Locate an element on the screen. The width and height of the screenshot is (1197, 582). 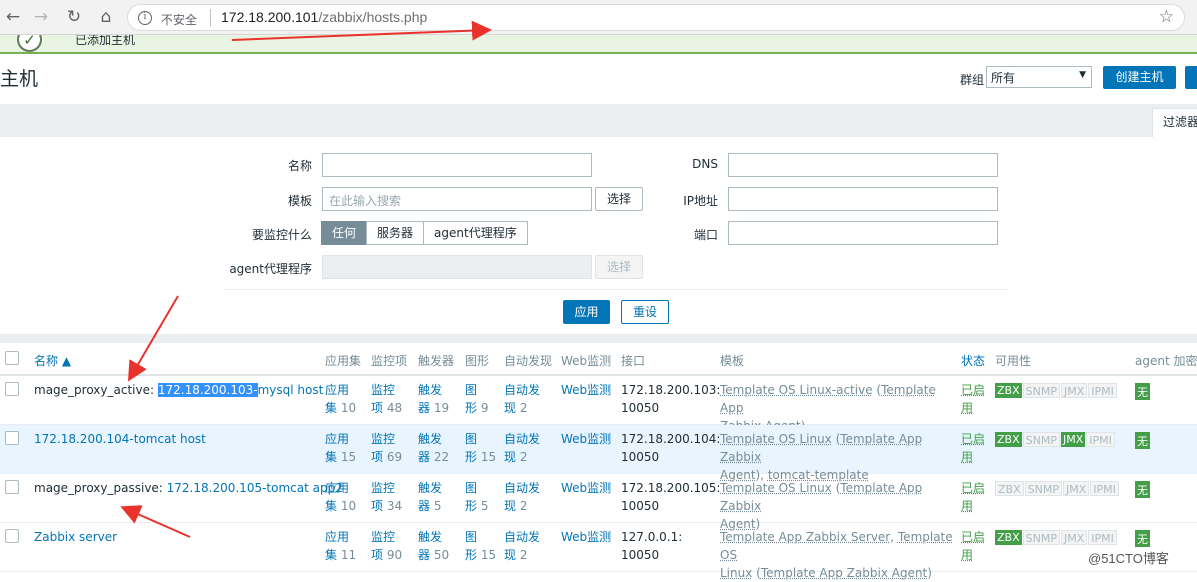
address-bar: i 不安全 172.18.200.101/zabbix/hosts.php ☆ is located at coordinates (656, 17).